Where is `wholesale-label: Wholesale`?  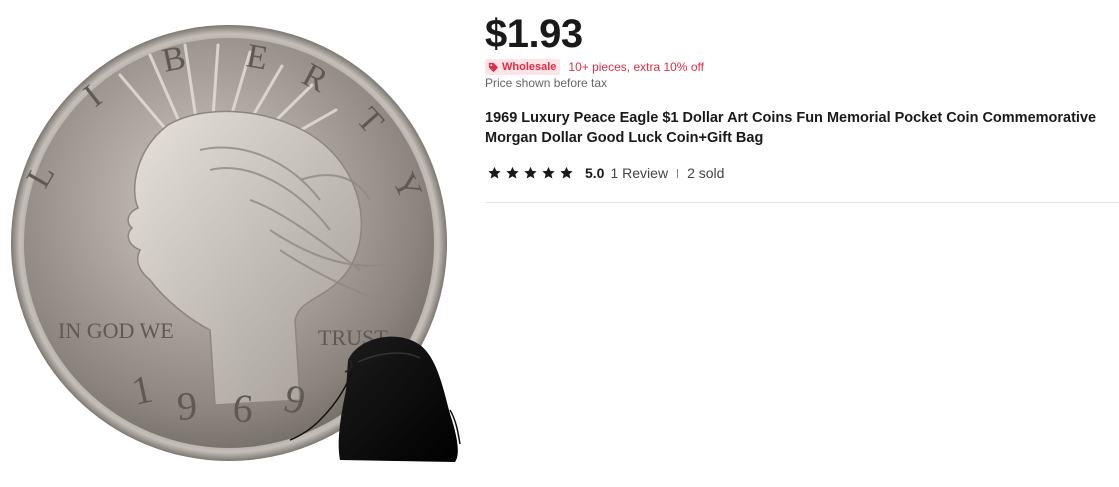
wholesale-label: Wholesale is located at coordinates (529, 67).